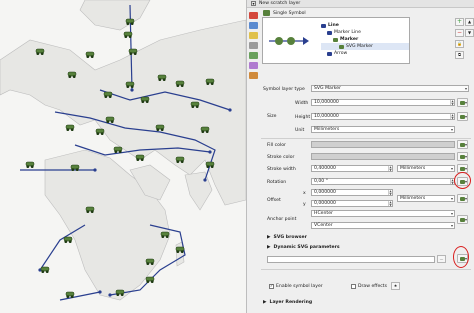 The image size is (474, 313). Describe the element at coordinates (253, 15) in the screenshot. I see `tab-source-icon` at that location.